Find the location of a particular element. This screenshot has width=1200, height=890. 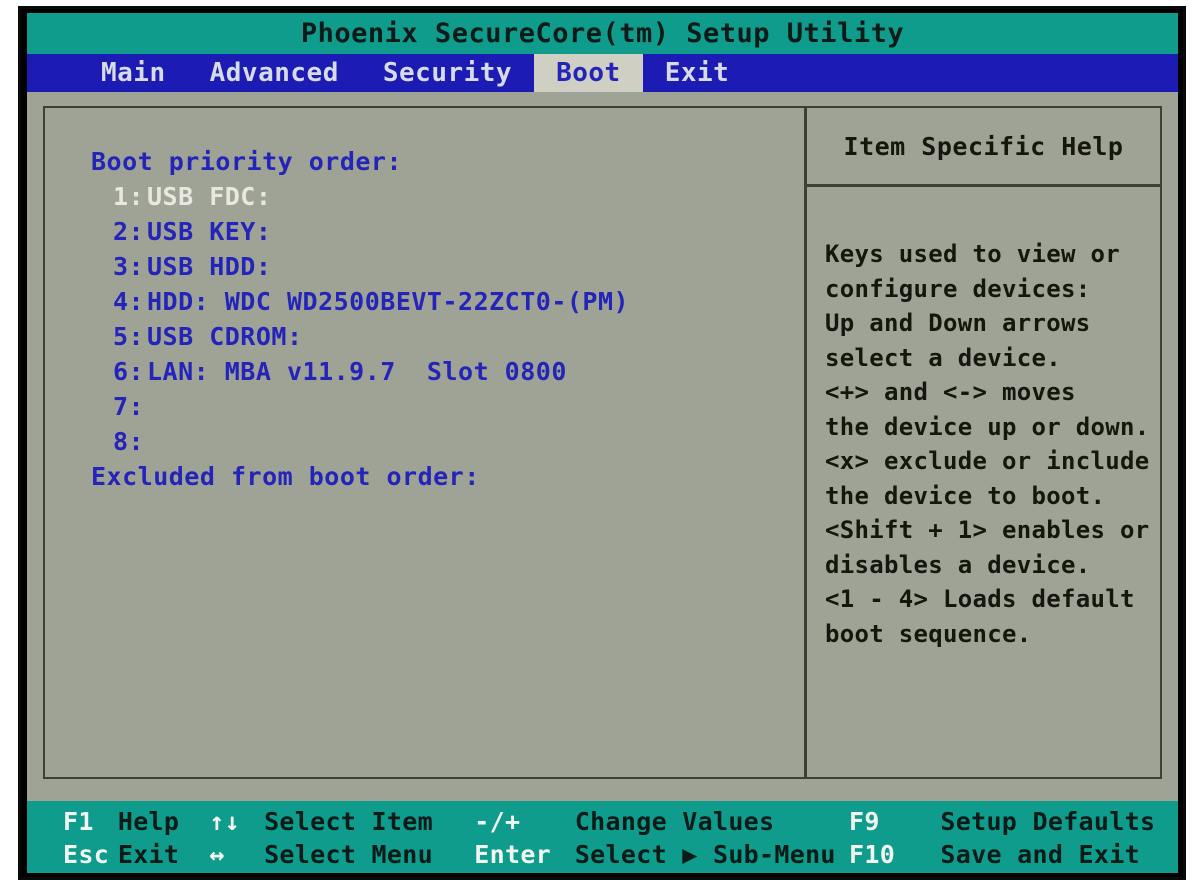

boot-item-4: 4: HDD: WDC WD2500BEVT-22ZCT0-(PM) is located at coordinates (447, 301).